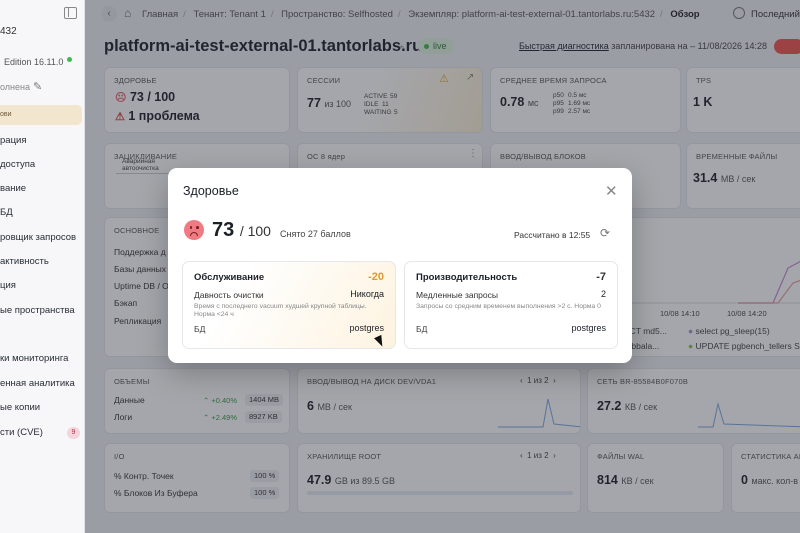 The height and width of the screenshot is (533, 800). Describe the element at coordinates (69, 59) in the screenshot. I see `status-dot-icon` at that location.